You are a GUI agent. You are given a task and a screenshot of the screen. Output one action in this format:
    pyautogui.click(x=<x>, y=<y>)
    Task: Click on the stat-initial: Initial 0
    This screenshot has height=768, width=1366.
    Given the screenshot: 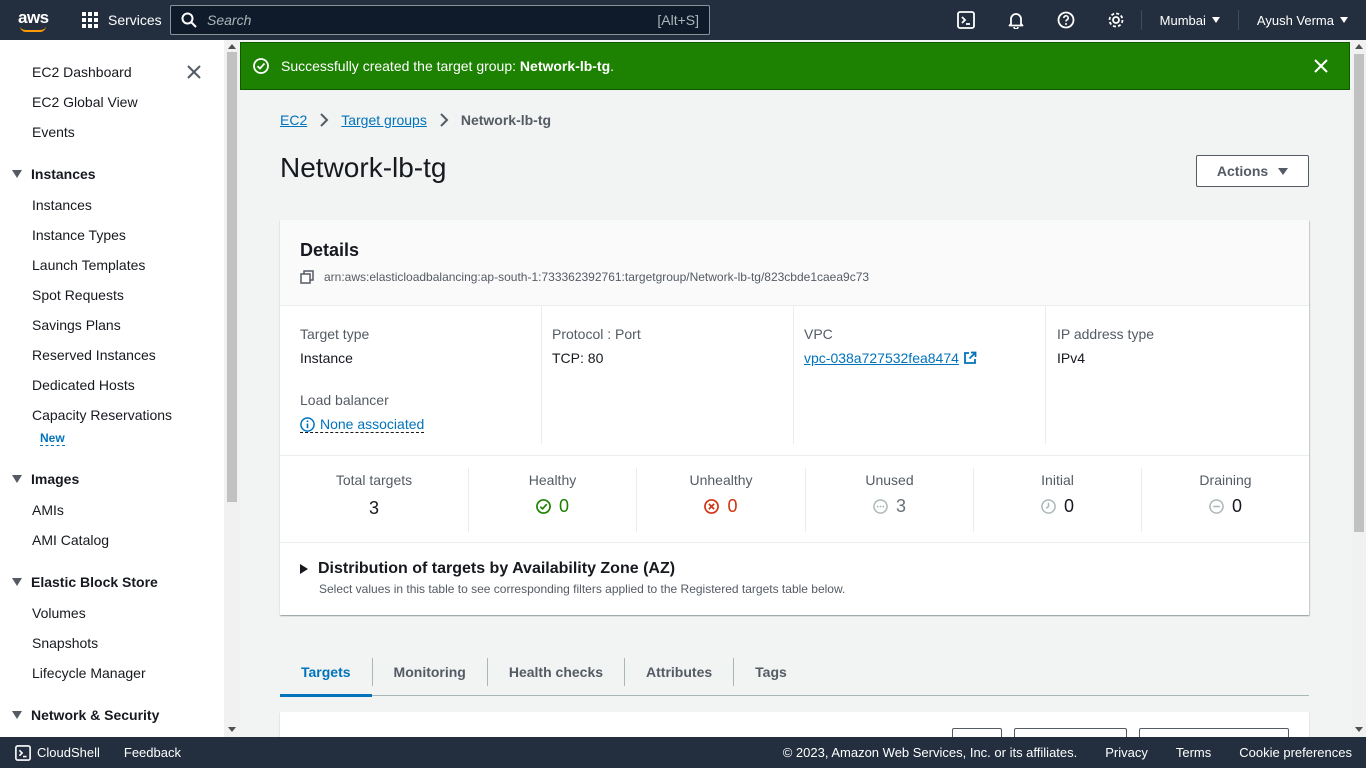 What is the action you would take?
    pyautogui.click(x=1058, y=500)
    